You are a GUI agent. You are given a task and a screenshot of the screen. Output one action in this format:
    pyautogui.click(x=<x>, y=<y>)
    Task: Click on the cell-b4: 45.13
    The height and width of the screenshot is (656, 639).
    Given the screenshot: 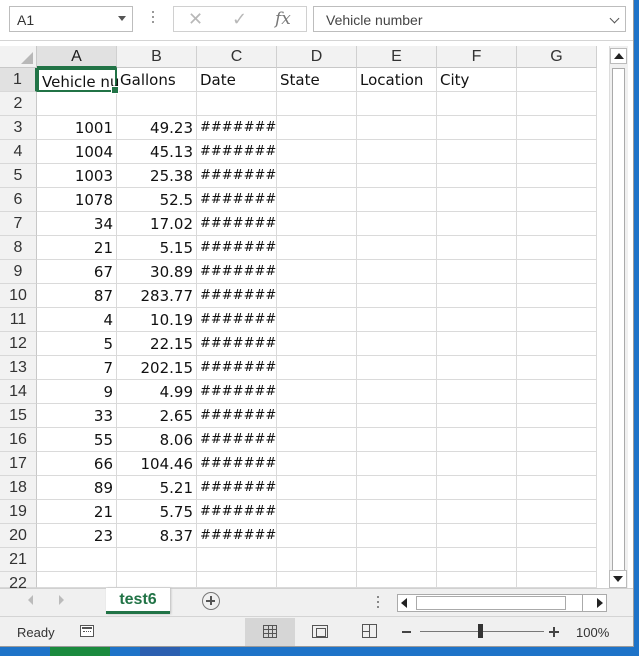 What is the action you would take?
    pyautogui.click(x=157, y=152)
    